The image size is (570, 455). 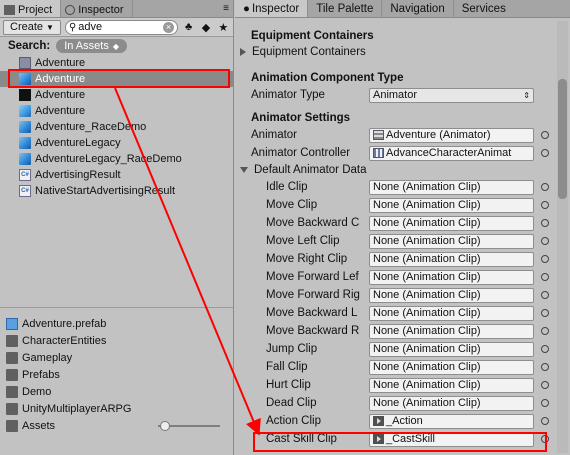 I want to click on property-label: Move Backward L, so click(x=312, y=313).